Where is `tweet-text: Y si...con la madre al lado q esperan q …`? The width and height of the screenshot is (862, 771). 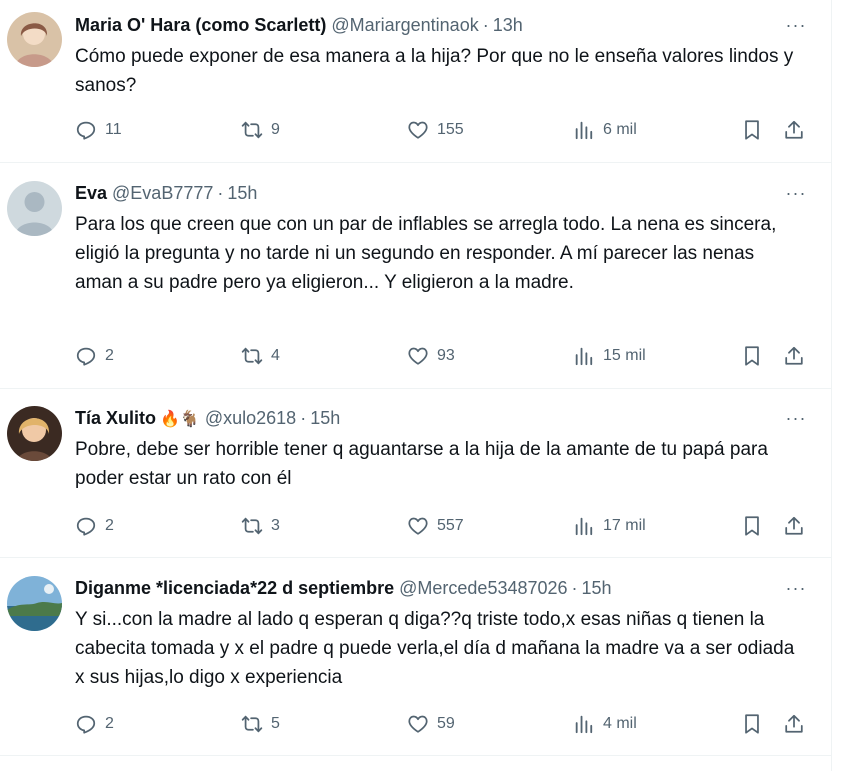
tweet-text: Y si...con la madre al lado q esperan q … is located at coordinates (435, 648).